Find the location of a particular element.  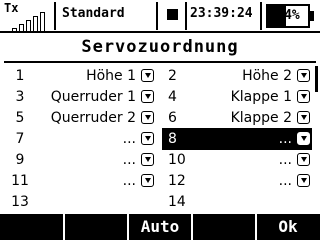

battery-icon: 44% is located at coordinates (290, 16).